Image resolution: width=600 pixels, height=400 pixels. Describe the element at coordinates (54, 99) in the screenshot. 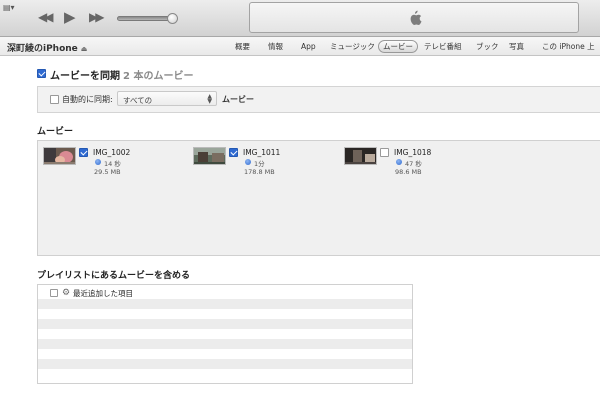

I see `auto-sync-checkbox` at that location.